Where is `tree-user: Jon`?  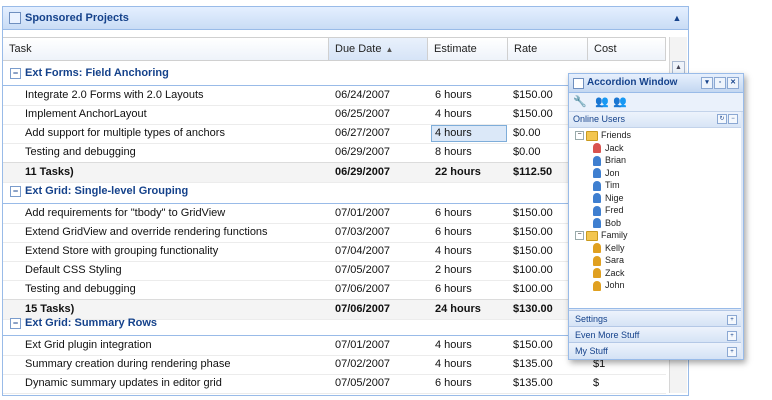
tree-user: Jon is located at coordinates (606, 173).